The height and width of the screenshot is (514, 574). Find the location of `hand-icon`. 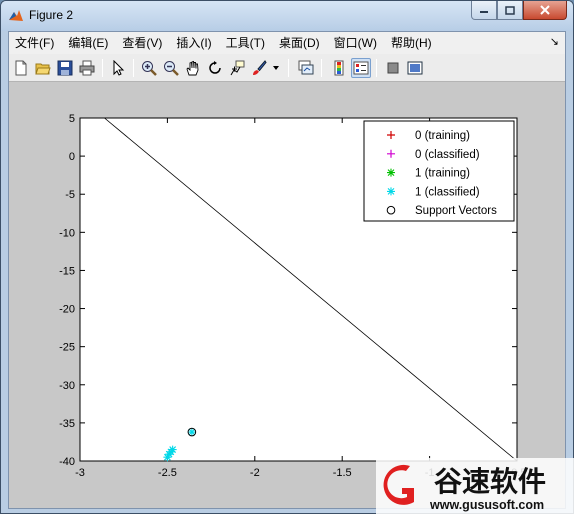

hand-icon is located at coordinates (192, 68).